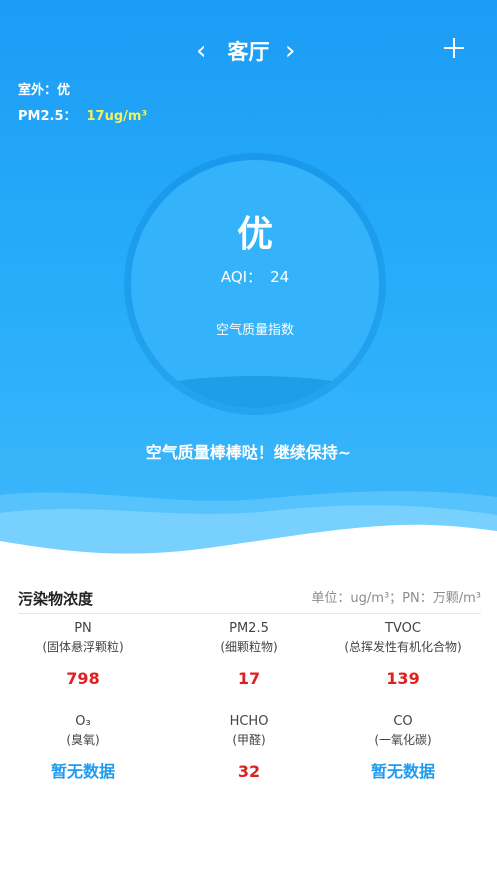  What do you see at coordinates (83, 655) in the screenshot?
I see `pollutant-pn: PN (固体悬浮颗粒) 798` at bounding box center [83, 655].